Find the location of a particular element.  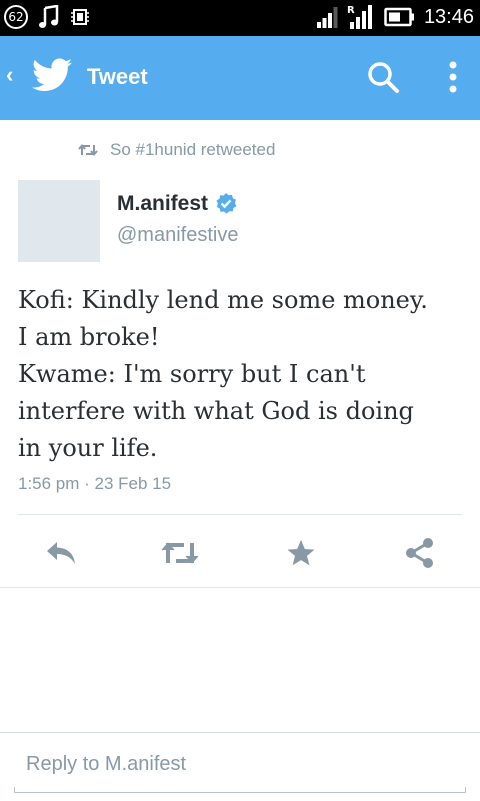

retweet-icon is located at coordinates (180, 553).